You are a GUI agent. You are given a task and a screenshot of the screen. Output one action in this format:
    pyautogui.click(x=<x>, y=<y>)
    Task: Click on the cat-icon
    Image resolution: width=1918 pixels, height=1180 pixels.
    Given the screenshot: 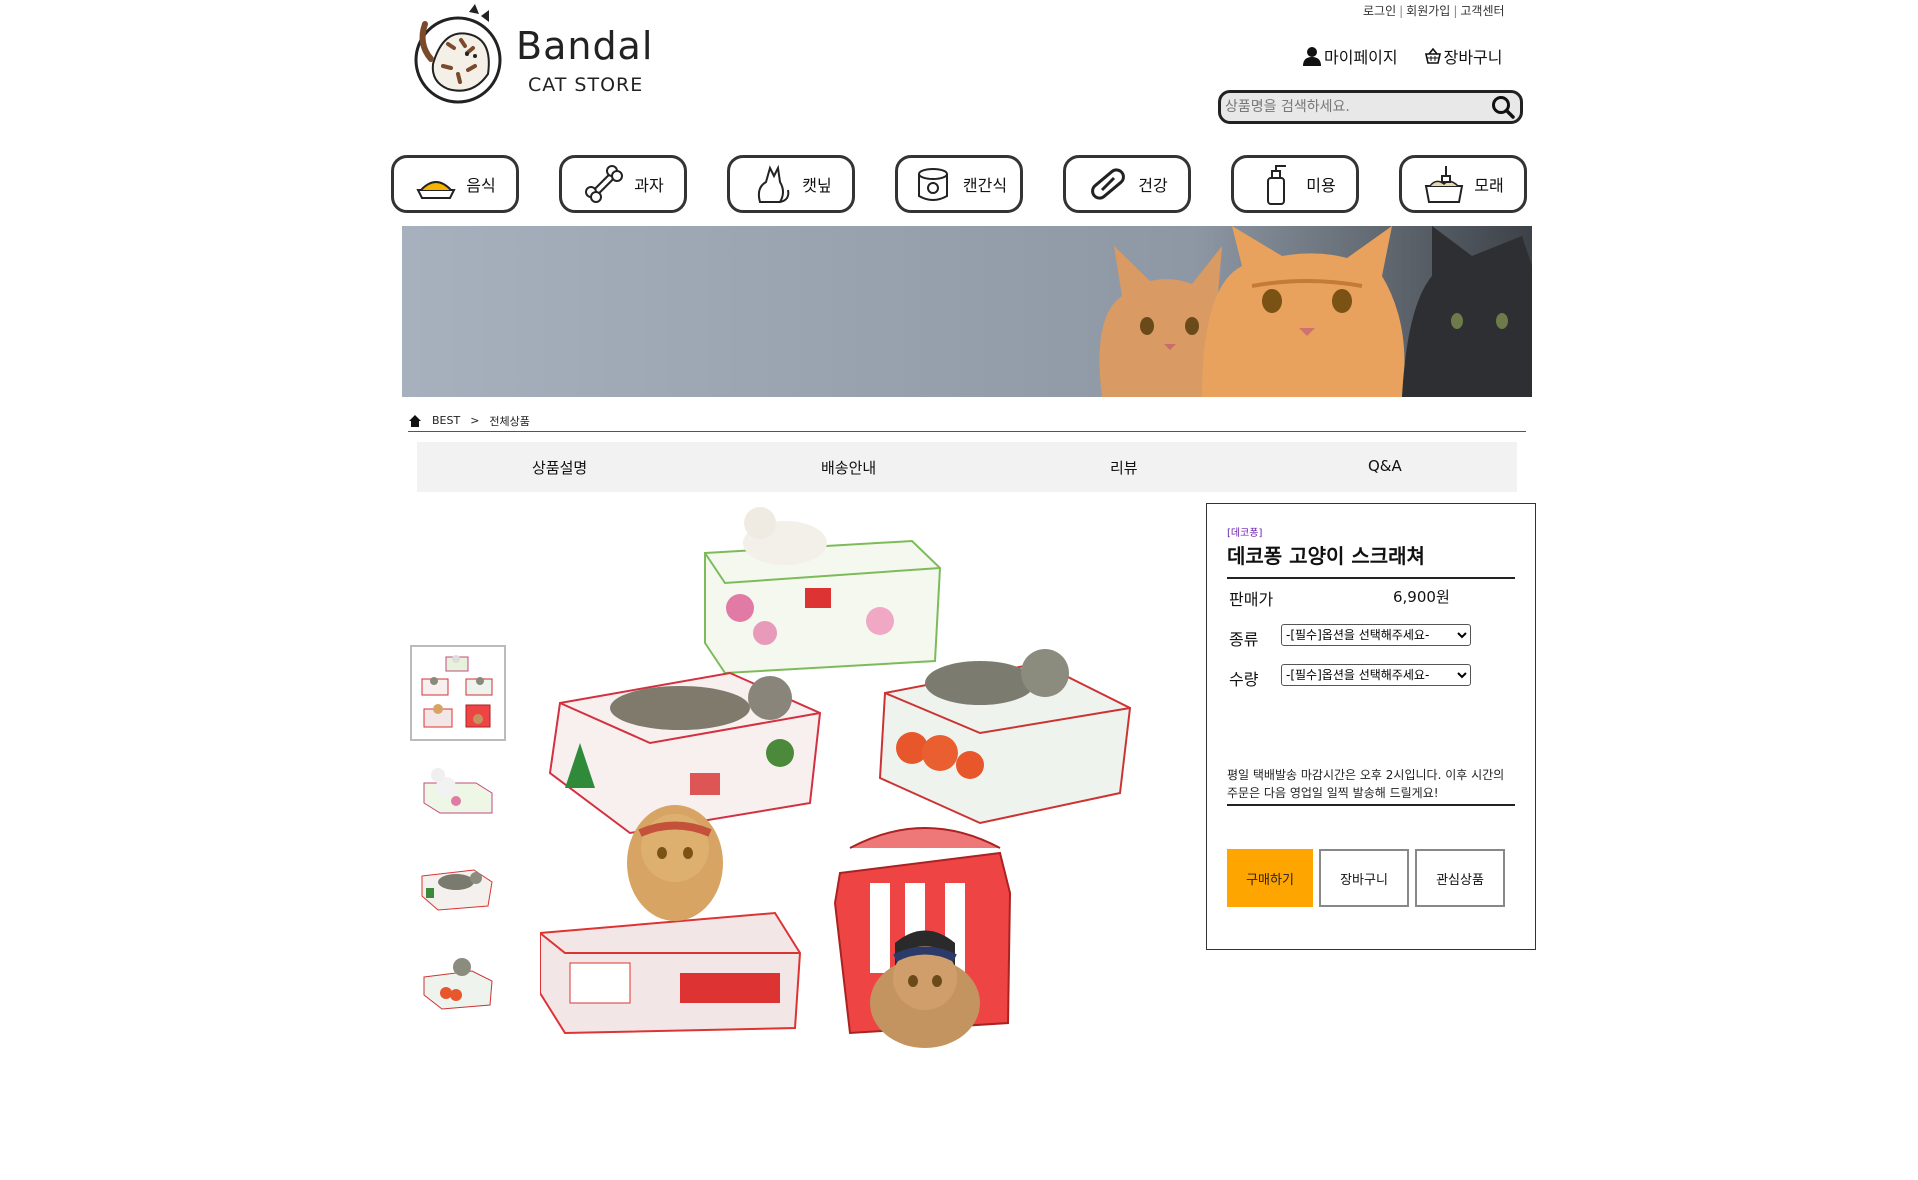 What is the action you would take?
    pyautogui.click(x=774, y=183)
    